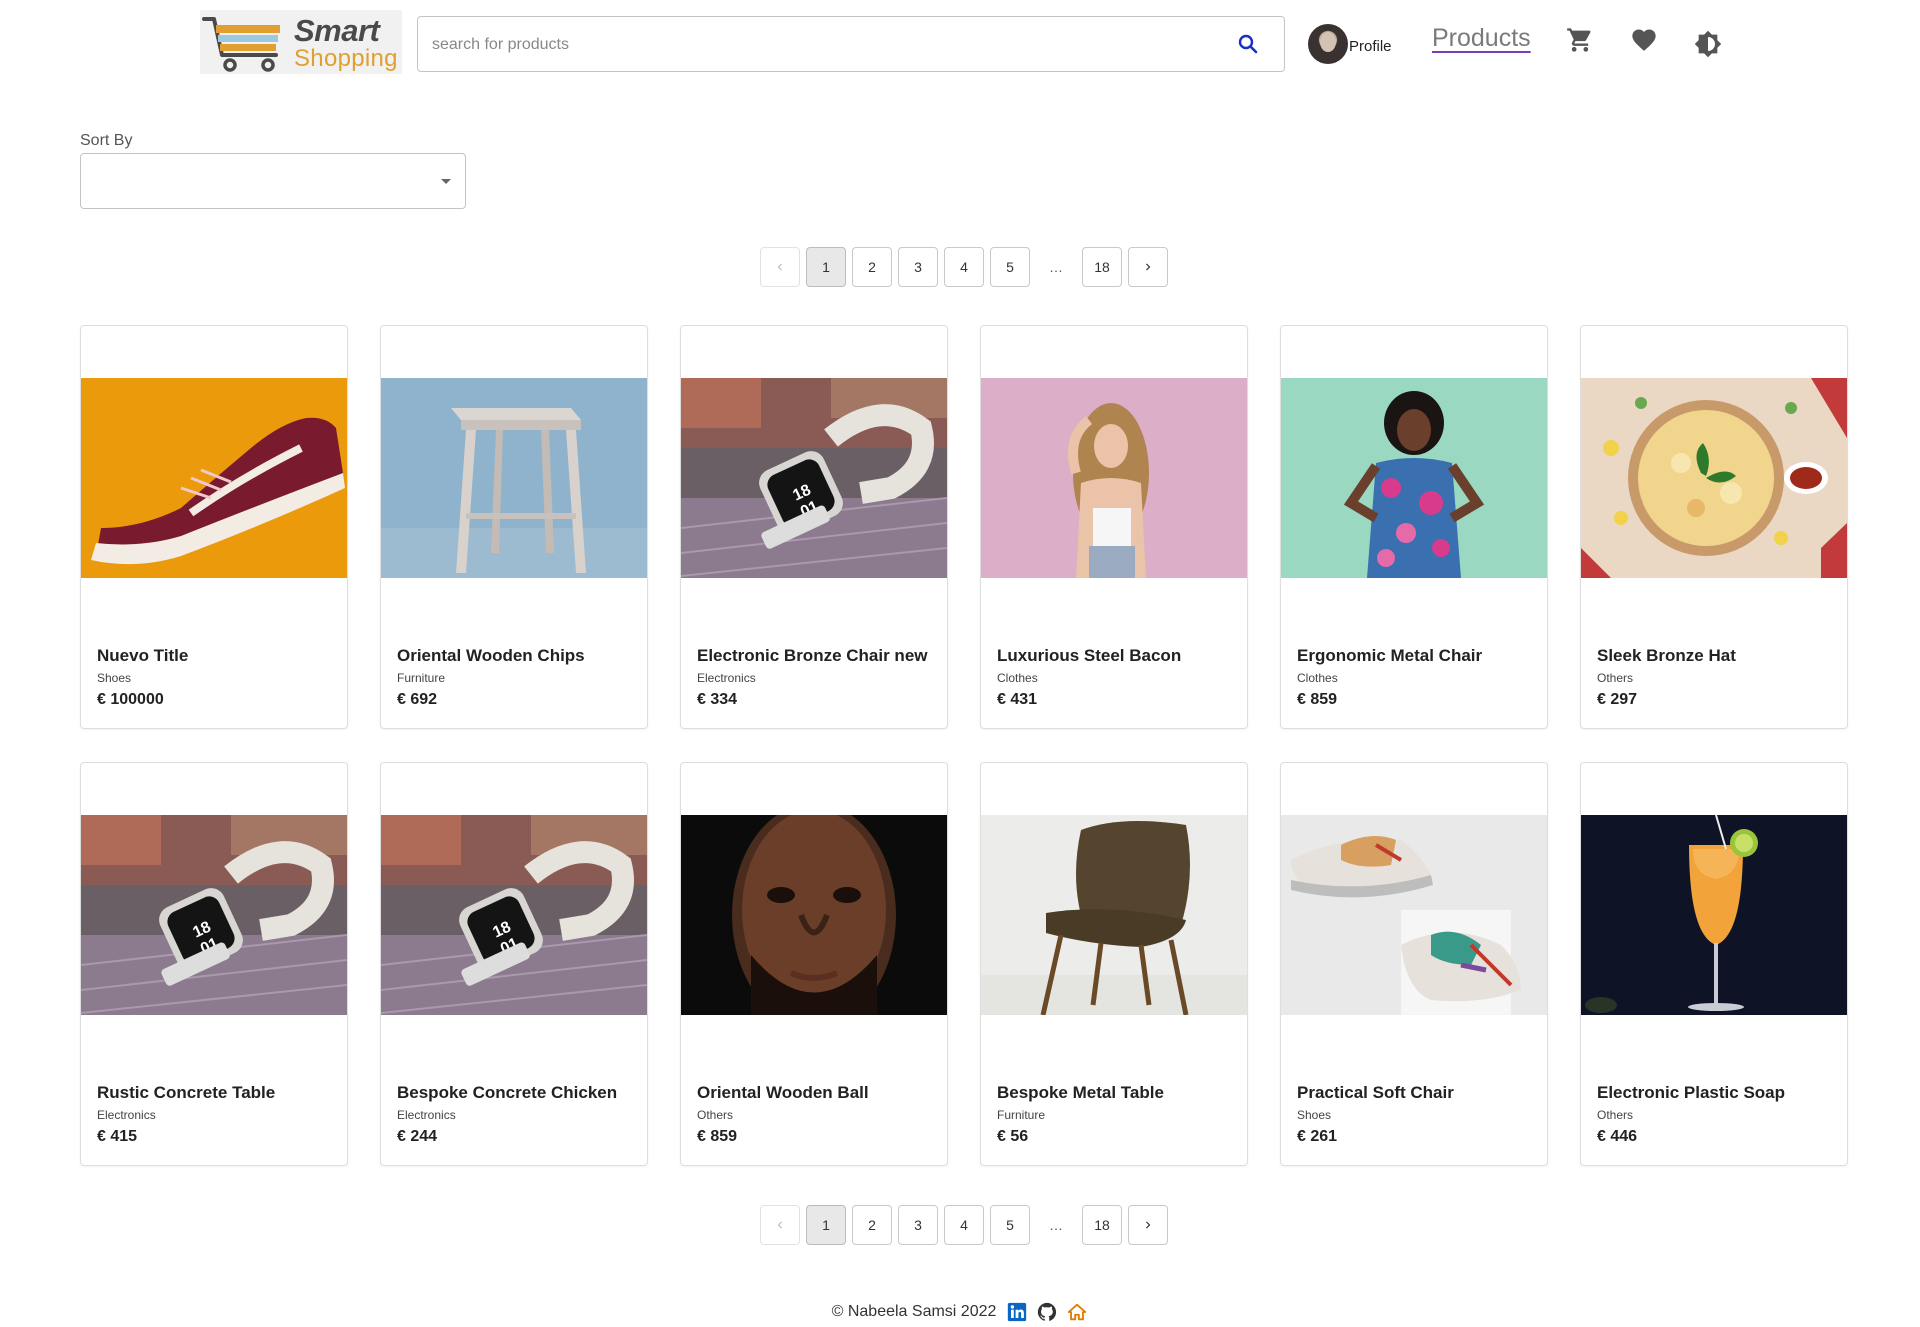  I want to click on github-icon, so click(1047, 1312).